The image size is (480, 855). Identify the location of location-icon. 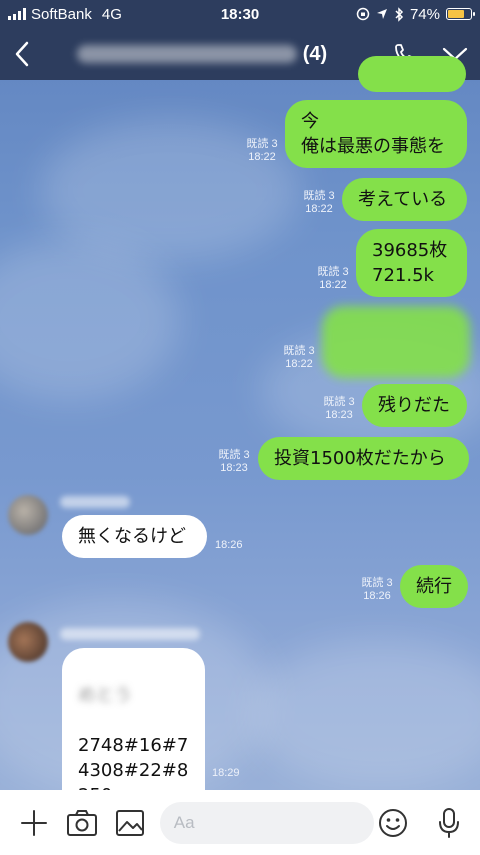
(381, 14).